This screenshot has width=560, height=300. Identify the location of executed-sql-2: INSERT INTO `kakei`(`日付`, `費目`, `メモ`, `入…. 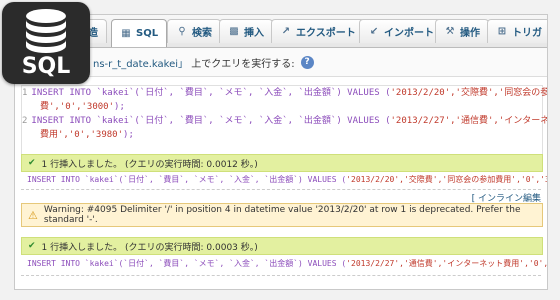
(287, 263).